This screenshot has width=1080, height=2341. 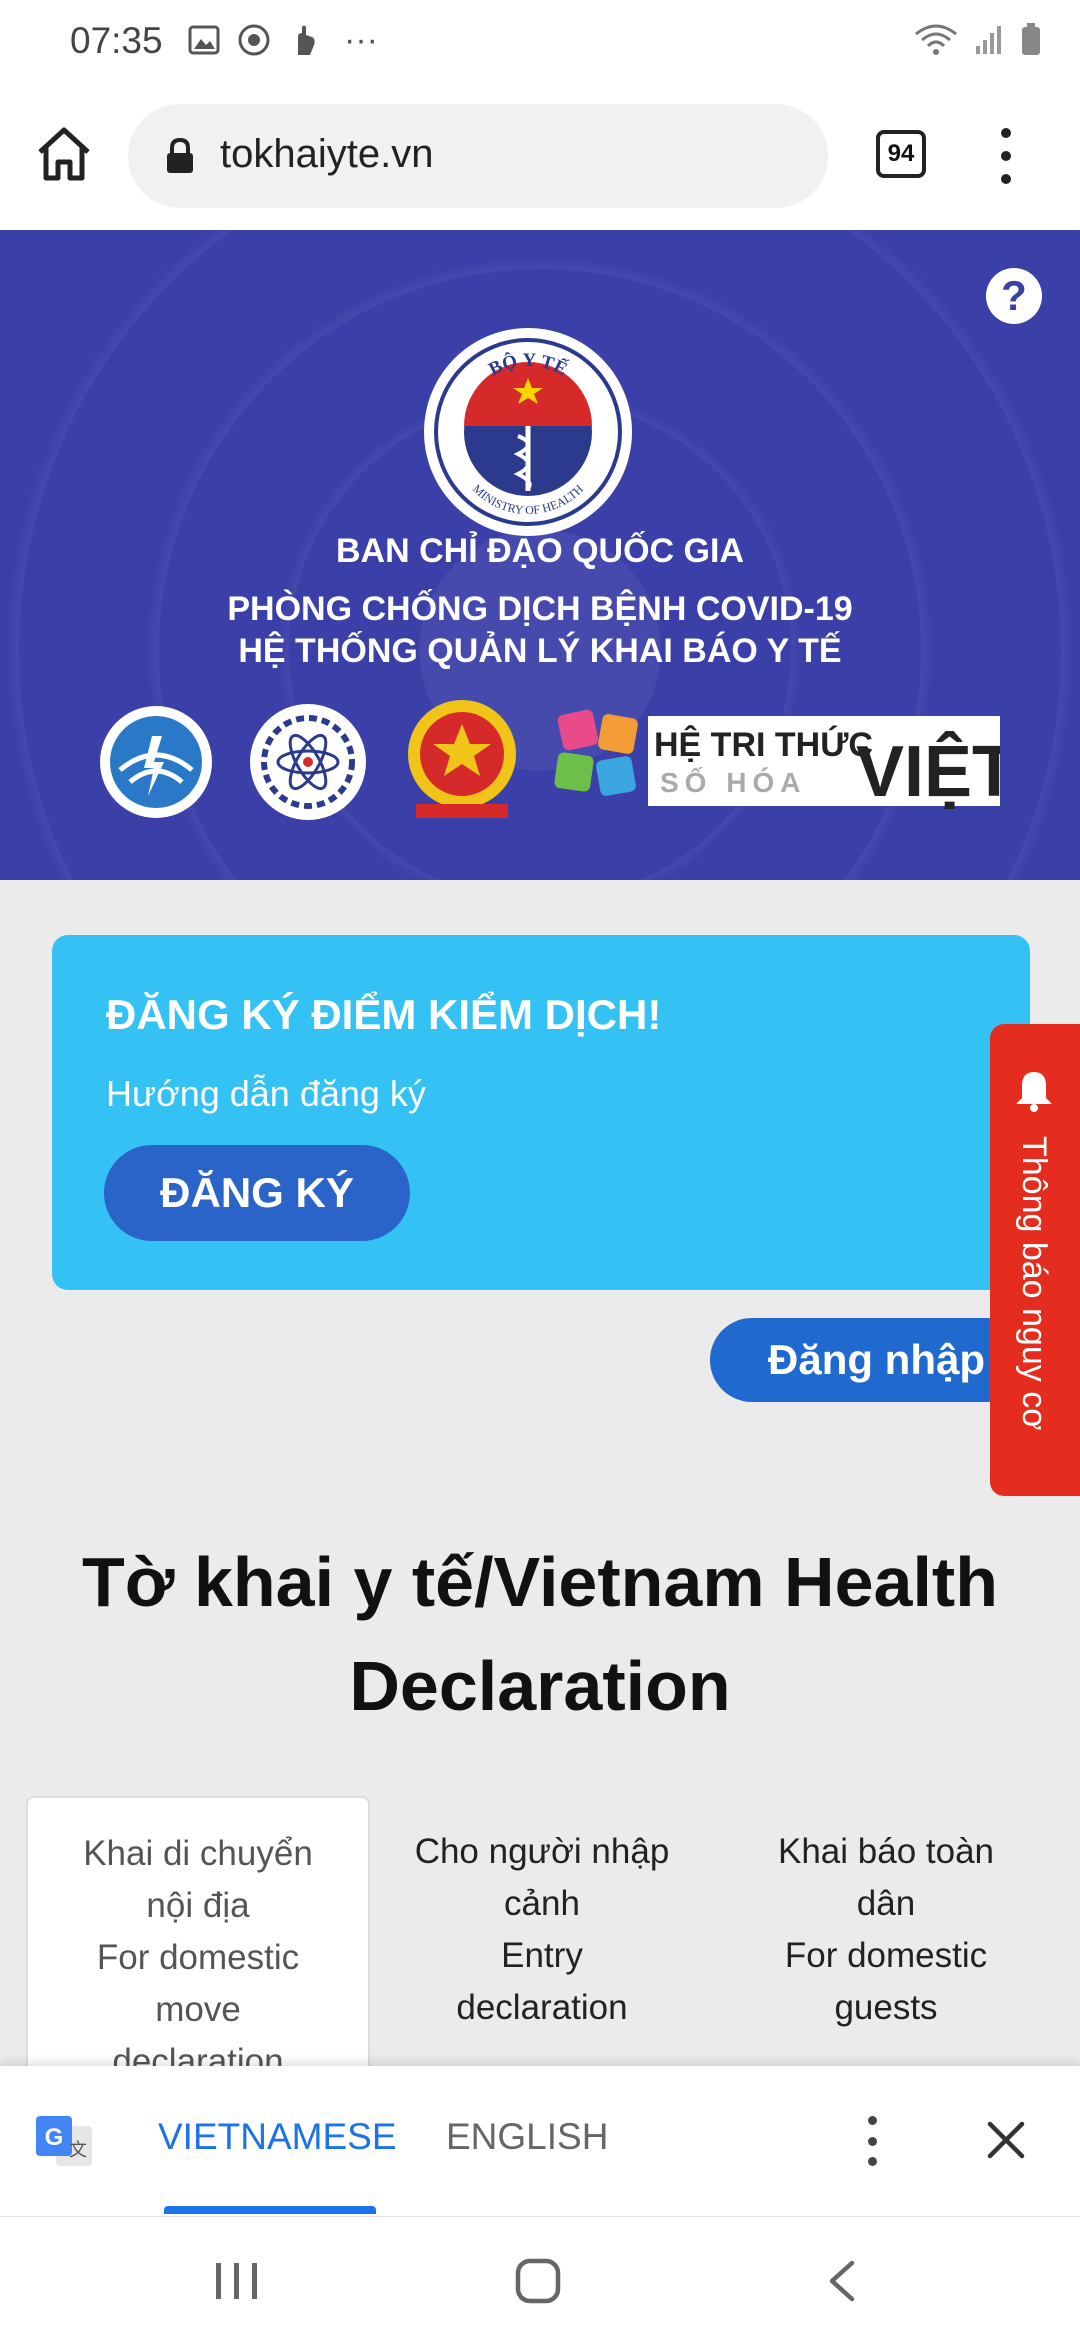 I want to click on home-button, so click(x=64, y=154).